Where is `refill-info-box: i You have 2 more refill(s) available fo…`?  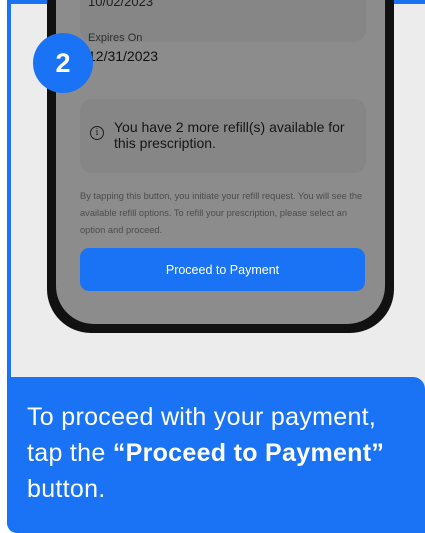 refill-info-box: i You have 2 more refill(s) available fo… is located at coordinates (223, 136).